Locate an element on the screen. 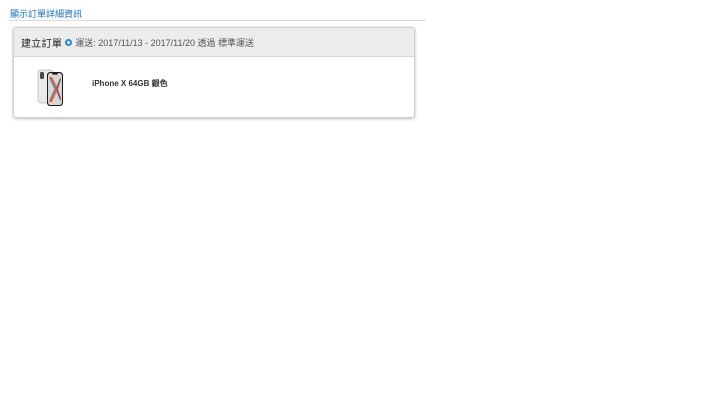 The width and height of the screenshot is (720, 405). product-name: iPhone X 64GB 銀色 is located at coordinates (130, 83).